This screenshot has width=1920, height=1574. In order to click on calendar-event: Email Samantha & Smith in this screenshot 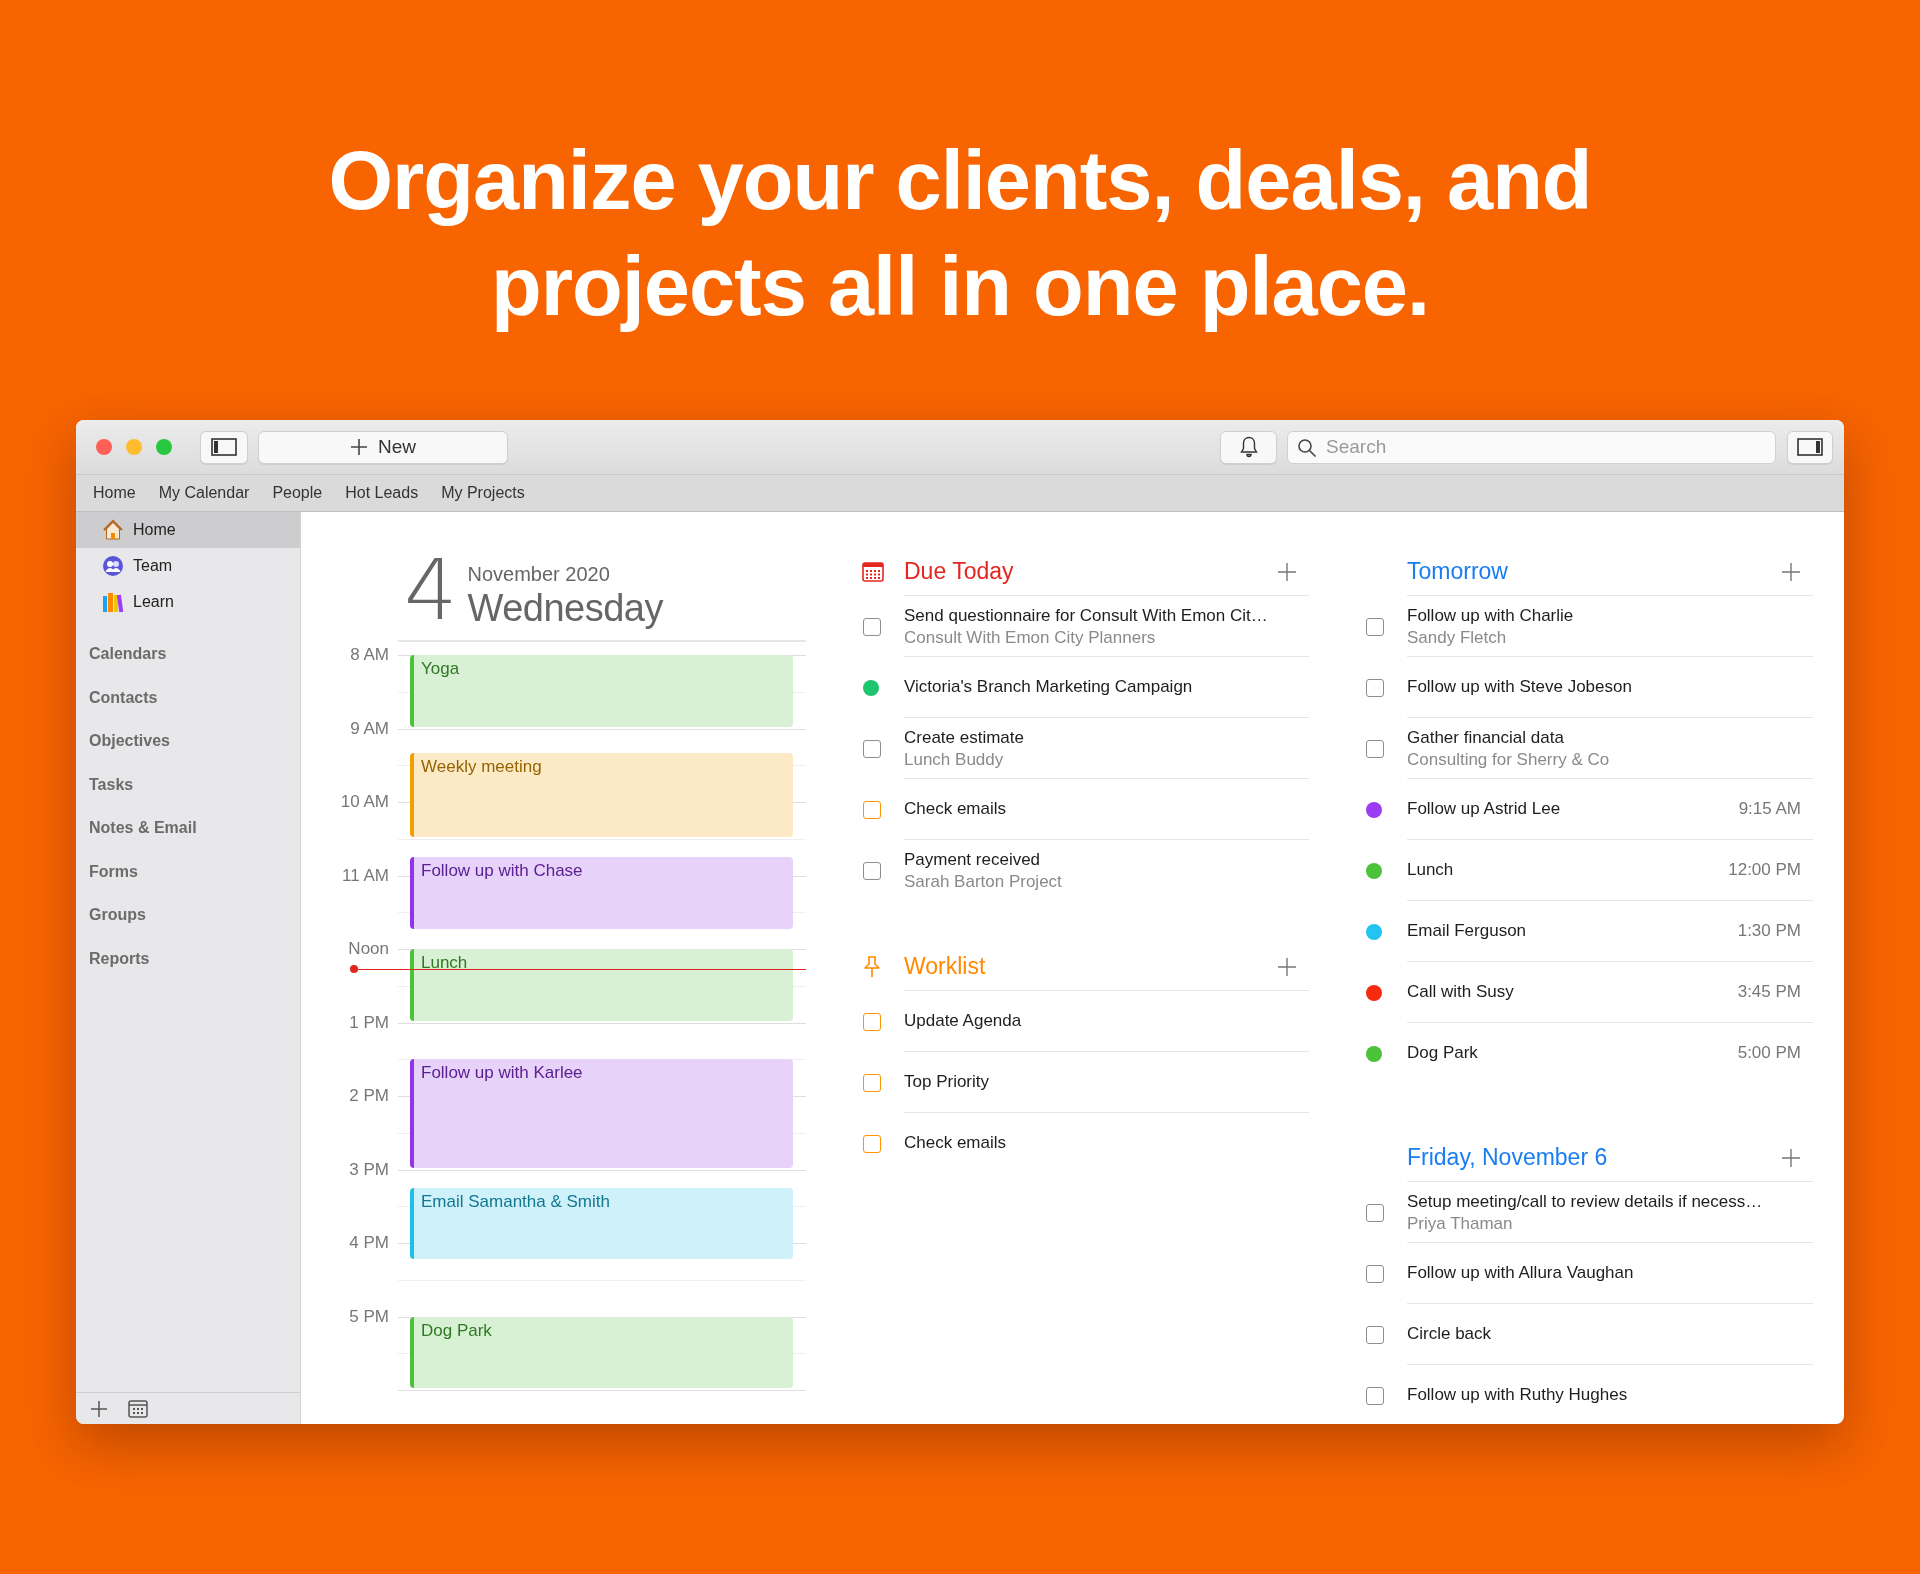, I will do `click(601, 1223)`.